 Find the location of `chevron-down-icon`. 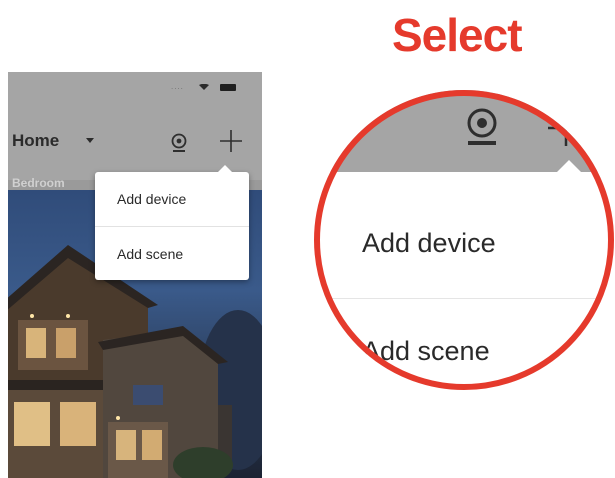

chevron-down-icon is located at coordinates (90, 140).